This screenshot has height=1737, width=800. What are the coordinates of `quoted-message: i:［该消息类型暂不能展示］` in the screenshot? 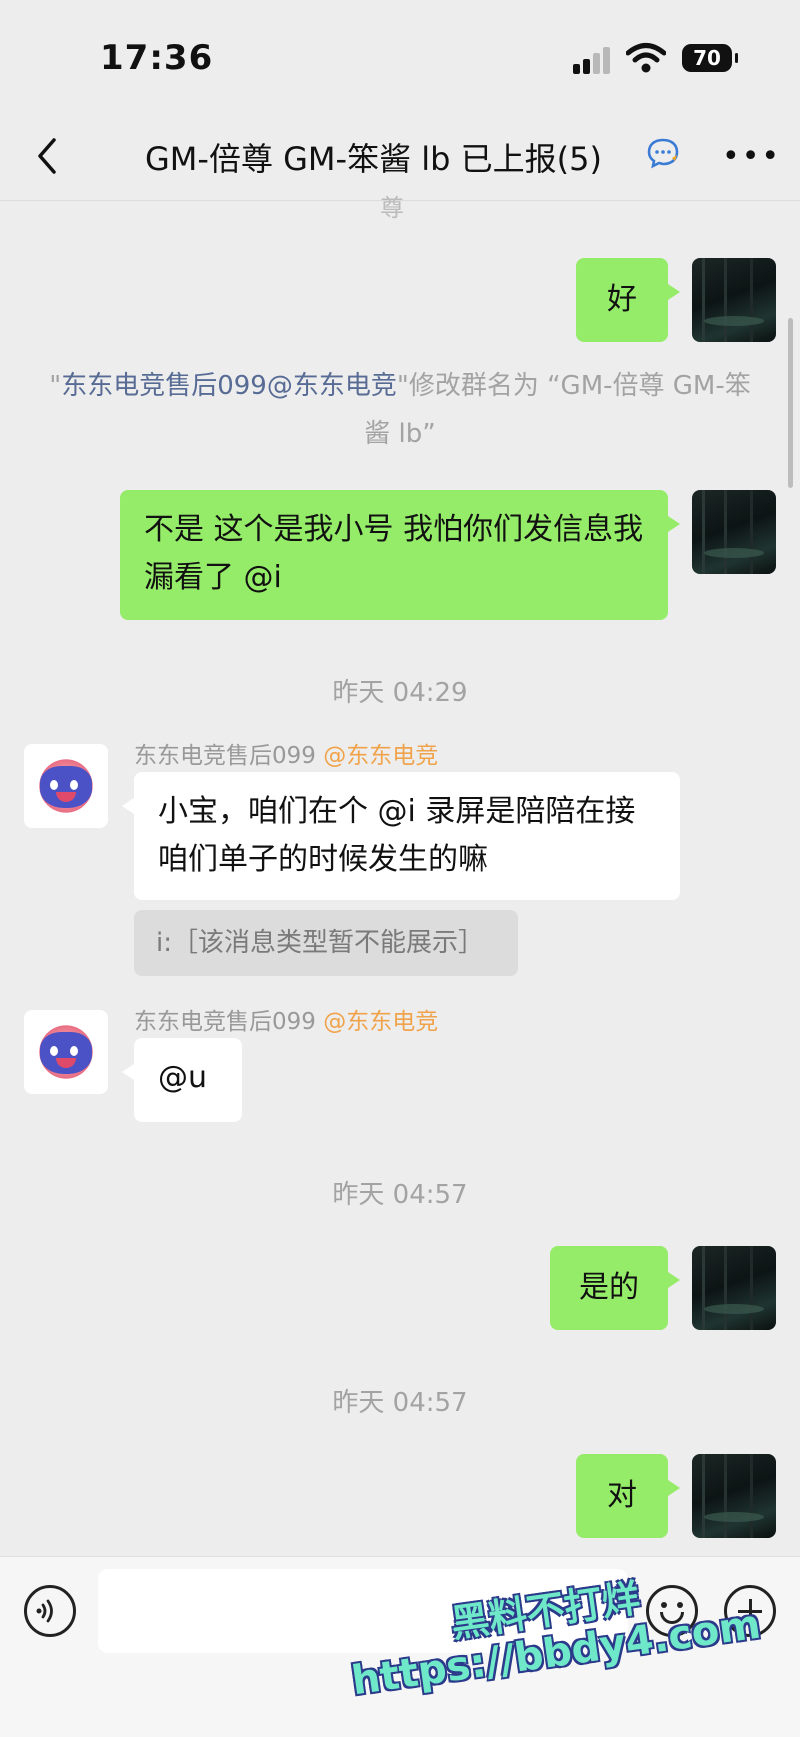 It's located at (326, 943).